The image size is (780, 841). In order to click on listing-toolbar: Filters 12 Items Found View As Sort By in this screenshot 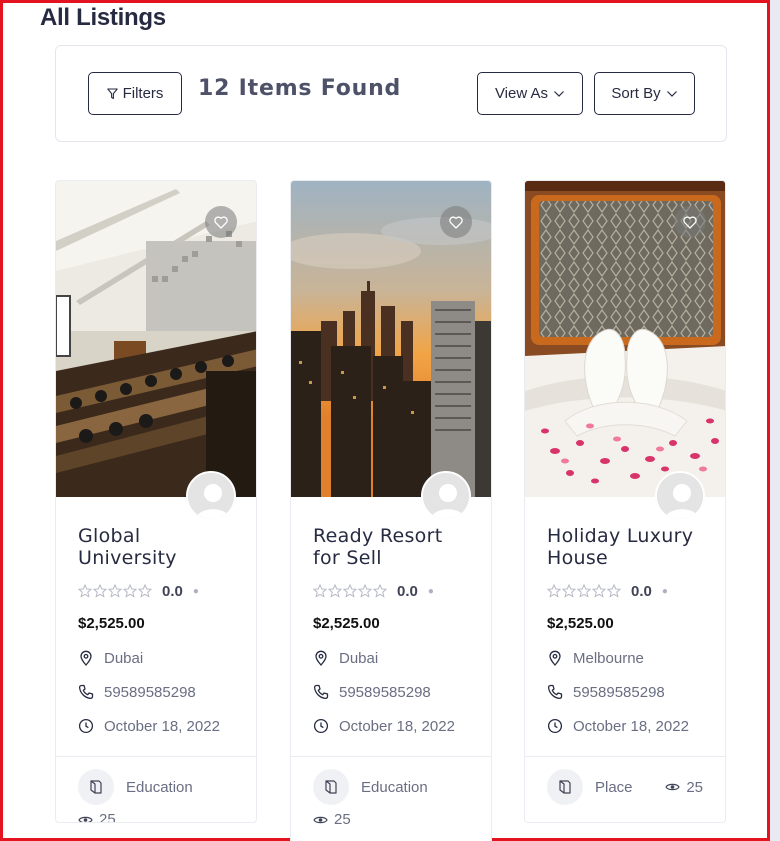, I will do `click(391, 93)`.